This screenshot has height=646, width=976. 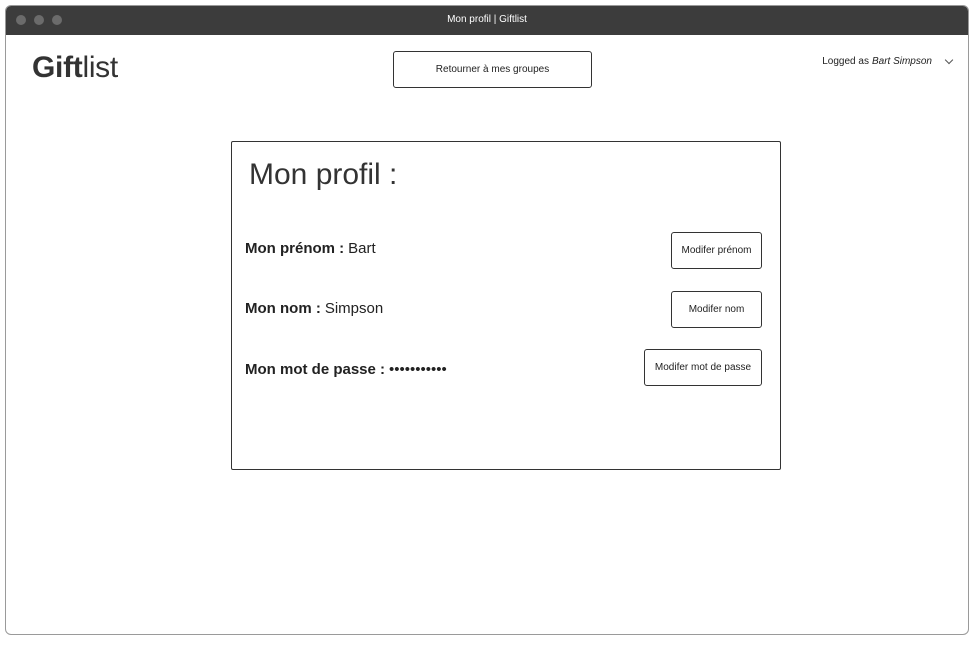 I want to click on last-name-field: Mon nom : Simpson, so click(x=314, y=308).